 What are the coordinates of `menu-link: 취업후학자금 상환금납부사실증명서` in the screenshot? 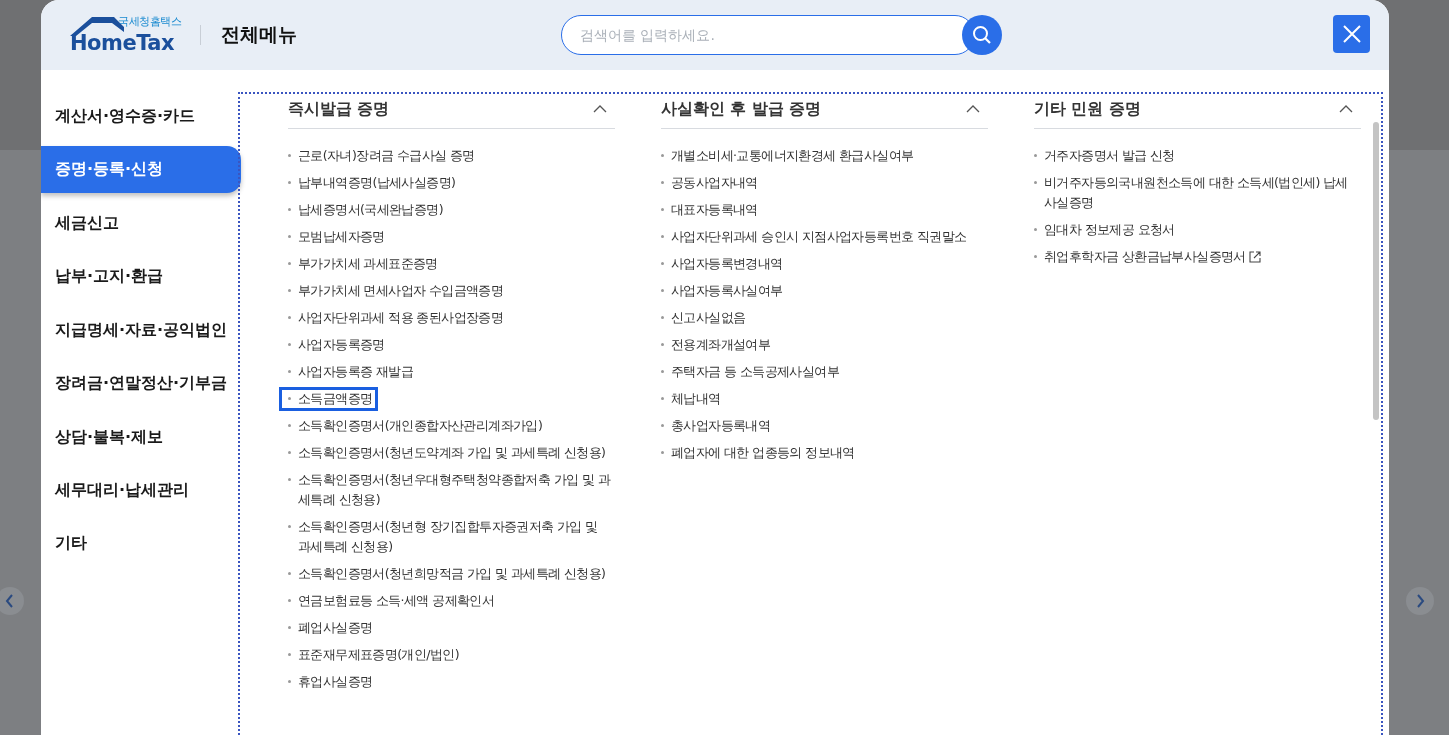 It's located at (1146, 257).